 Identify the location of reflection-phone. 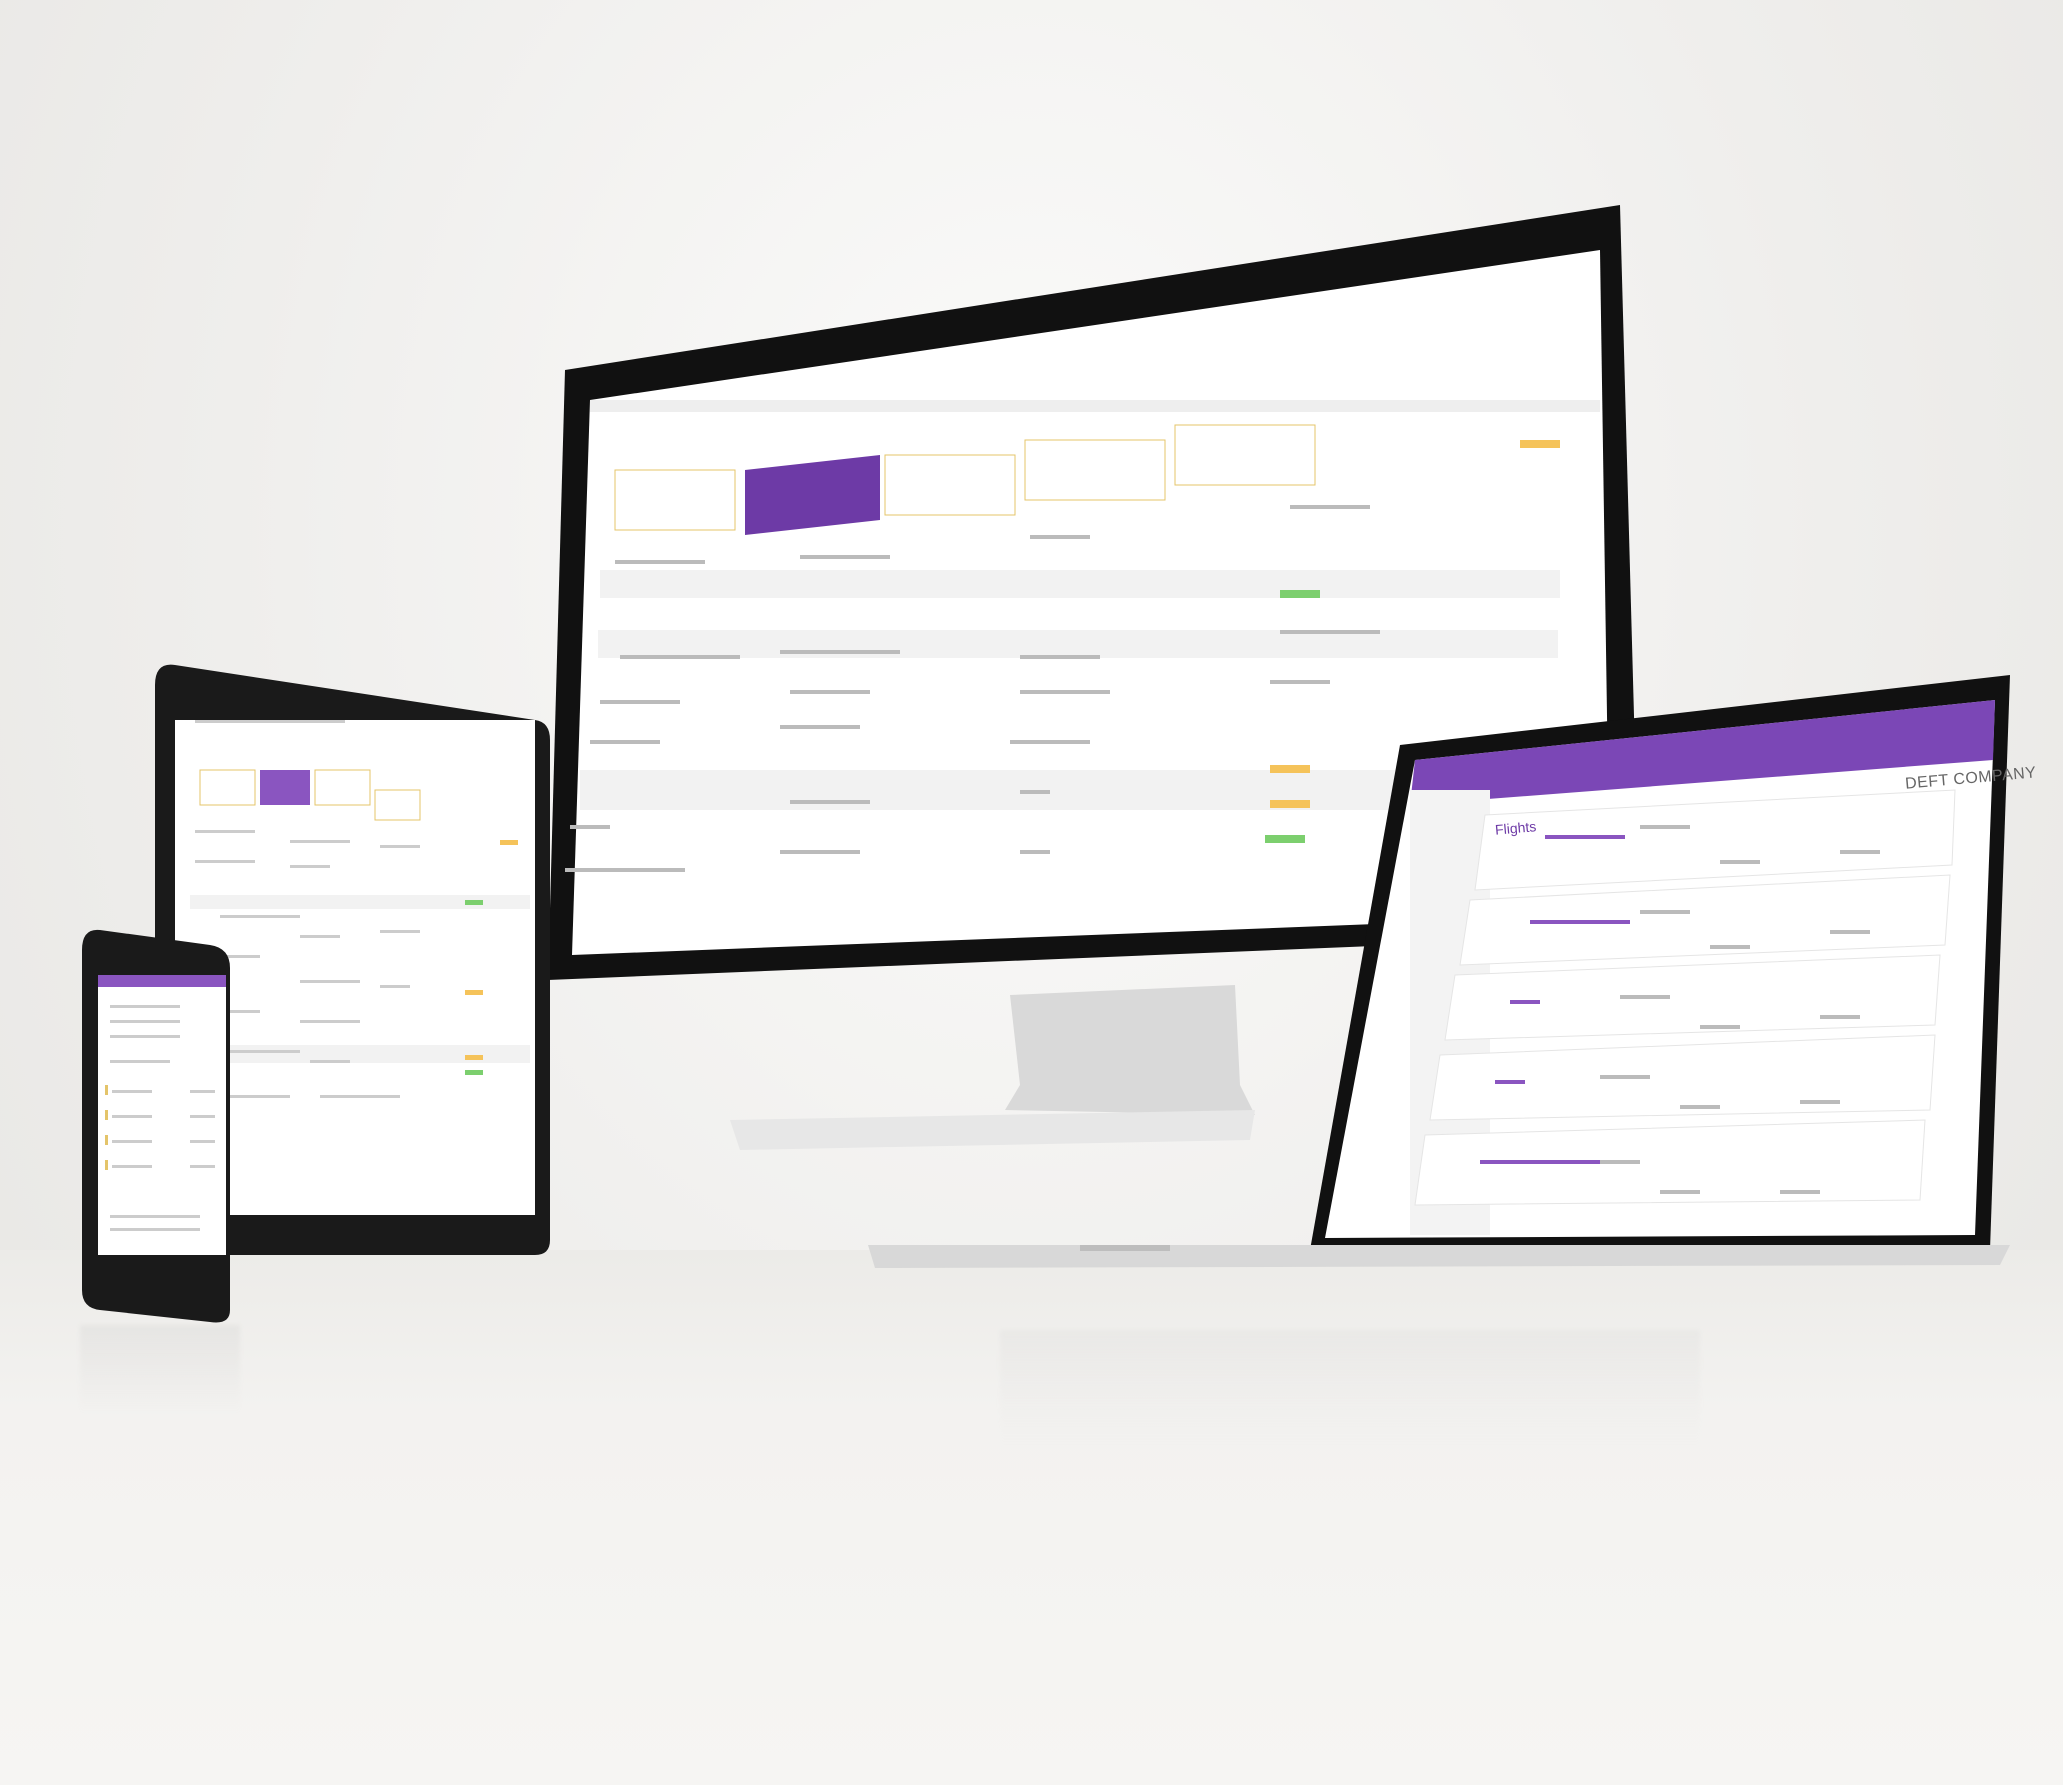
(160, 1370).